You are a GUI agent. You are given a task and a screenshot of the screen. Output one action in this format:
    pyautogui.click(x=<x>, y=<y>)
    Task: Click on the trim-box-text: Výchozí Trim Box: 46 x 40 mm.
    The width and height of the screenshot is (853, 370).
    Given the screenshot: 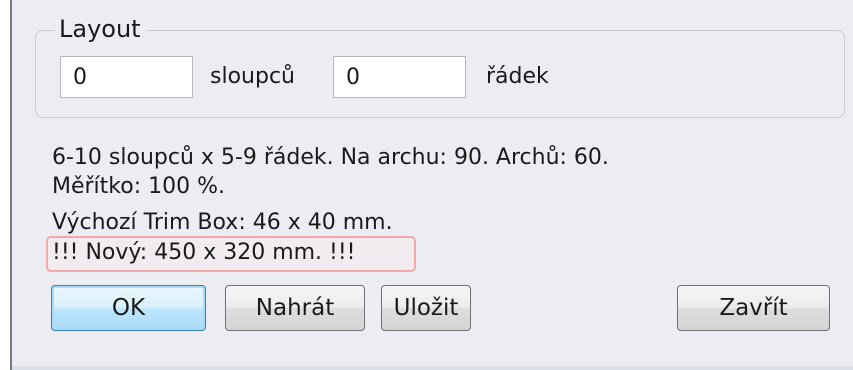 What is the action you would take?
    pyautogui.click(x=222, y=222)
    